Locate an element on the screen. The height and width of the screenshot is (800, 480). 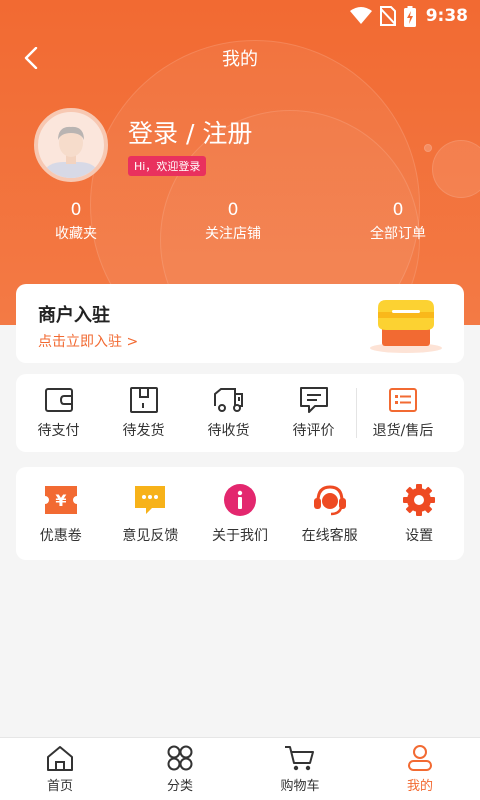
merchant-card: 商户入驻 点击立即入驻 > is located at coordinates (240, 323).